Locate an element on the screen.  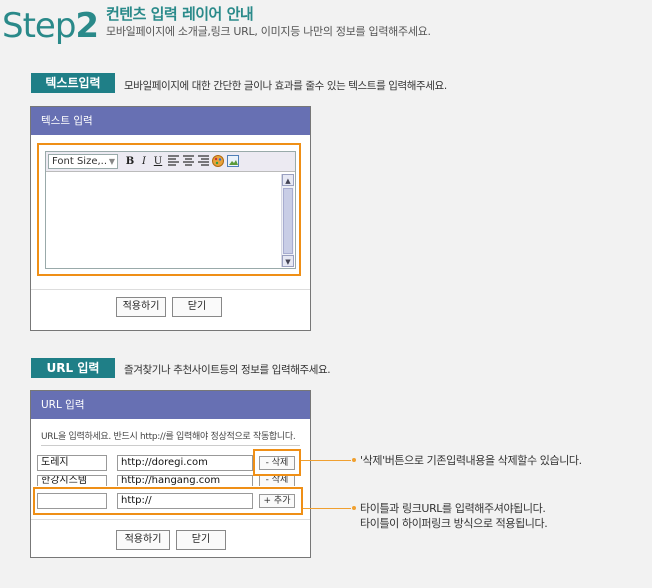
add-callout-line is located at coordinates (327, 508).